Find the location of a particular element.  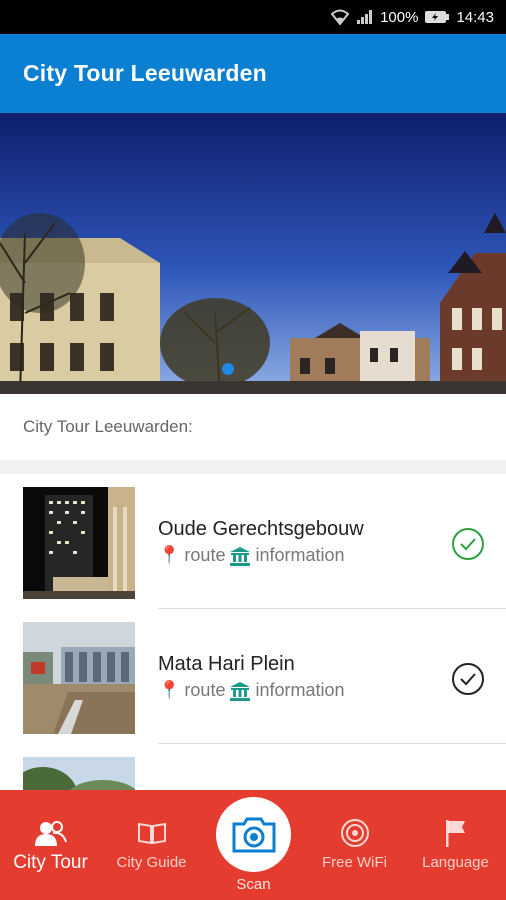

flag-icon is located at coordinates (456, 833).